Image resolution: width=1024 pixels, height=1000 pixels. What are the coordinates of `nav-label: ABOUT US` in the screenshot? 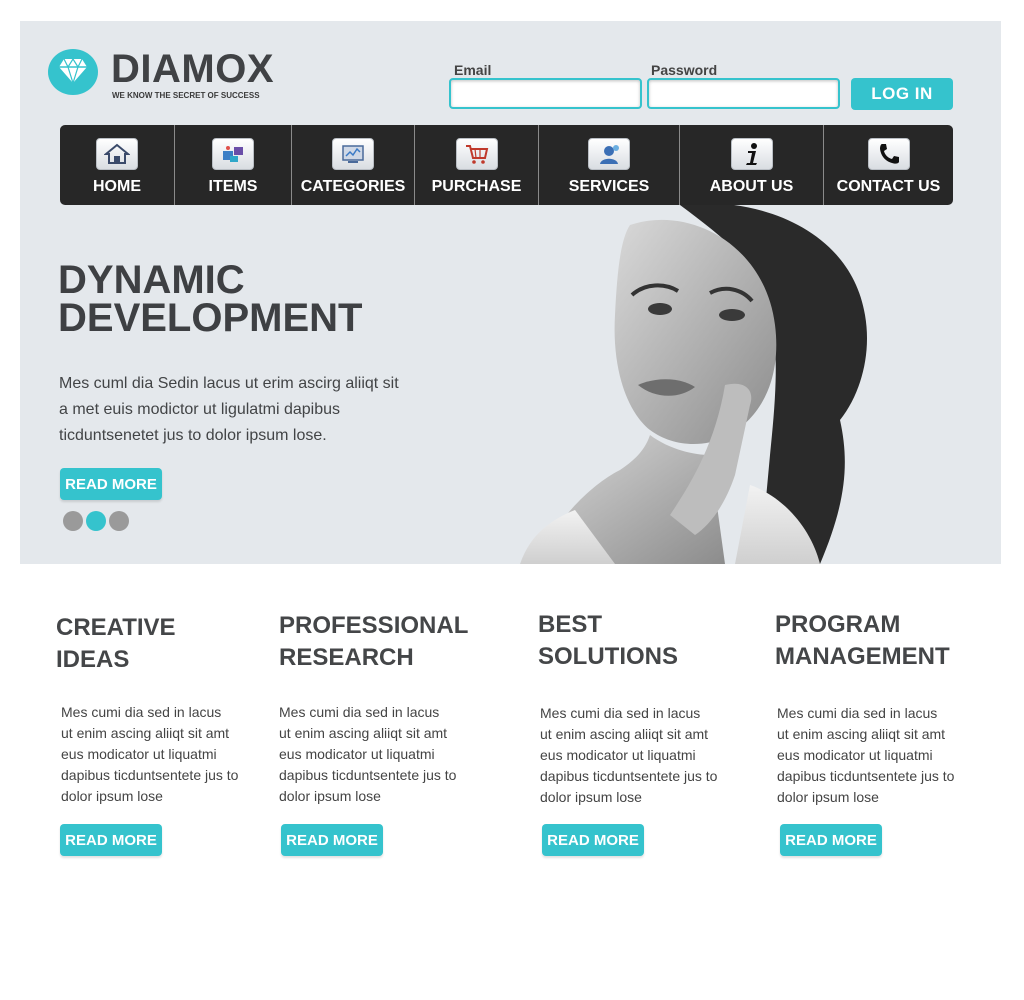 It's located at (751, 186).